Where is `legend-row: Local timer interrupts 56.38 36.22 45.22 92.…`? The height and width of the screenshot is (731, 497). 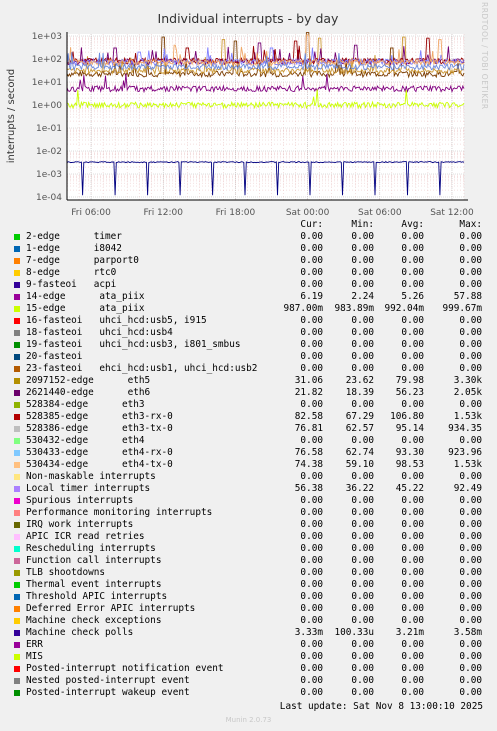 legend-row: Local timer interrupts 56.38 36.22 45.22 92.… is located at coordinates (248, 489).